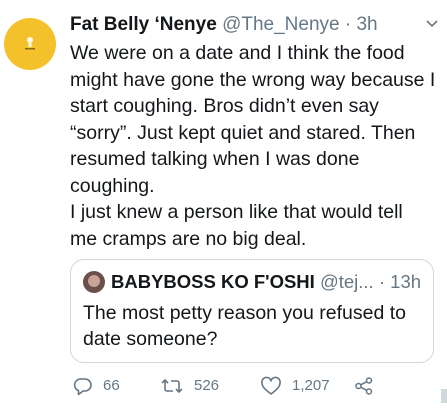 The image size is (447, 409). I want to click on quoted-tweet-header: BABYBOSS KO F'OSHI @tej... · 13h, so click(269, 282).